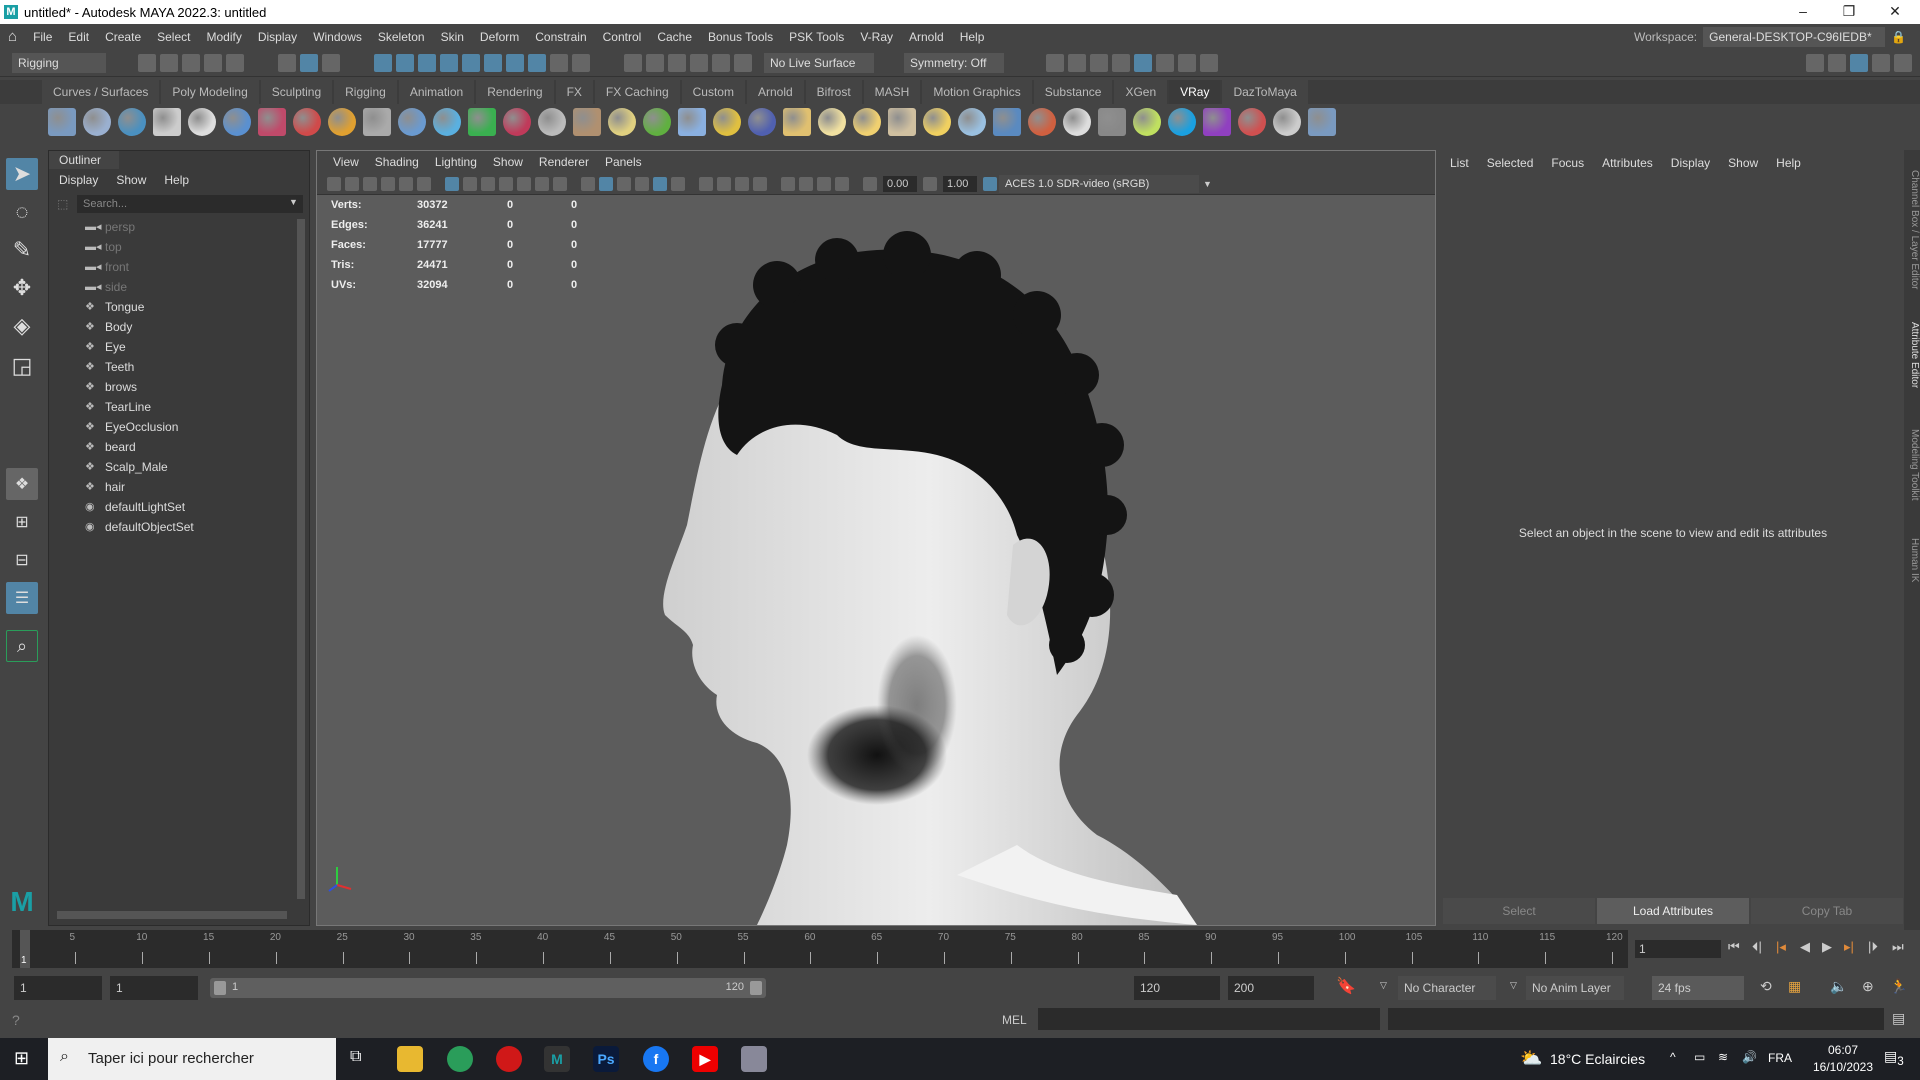  What do you see at coordinates (1209, 62) in the screenshot?
I see `pause-icon` at bounding box center [1209, 62].